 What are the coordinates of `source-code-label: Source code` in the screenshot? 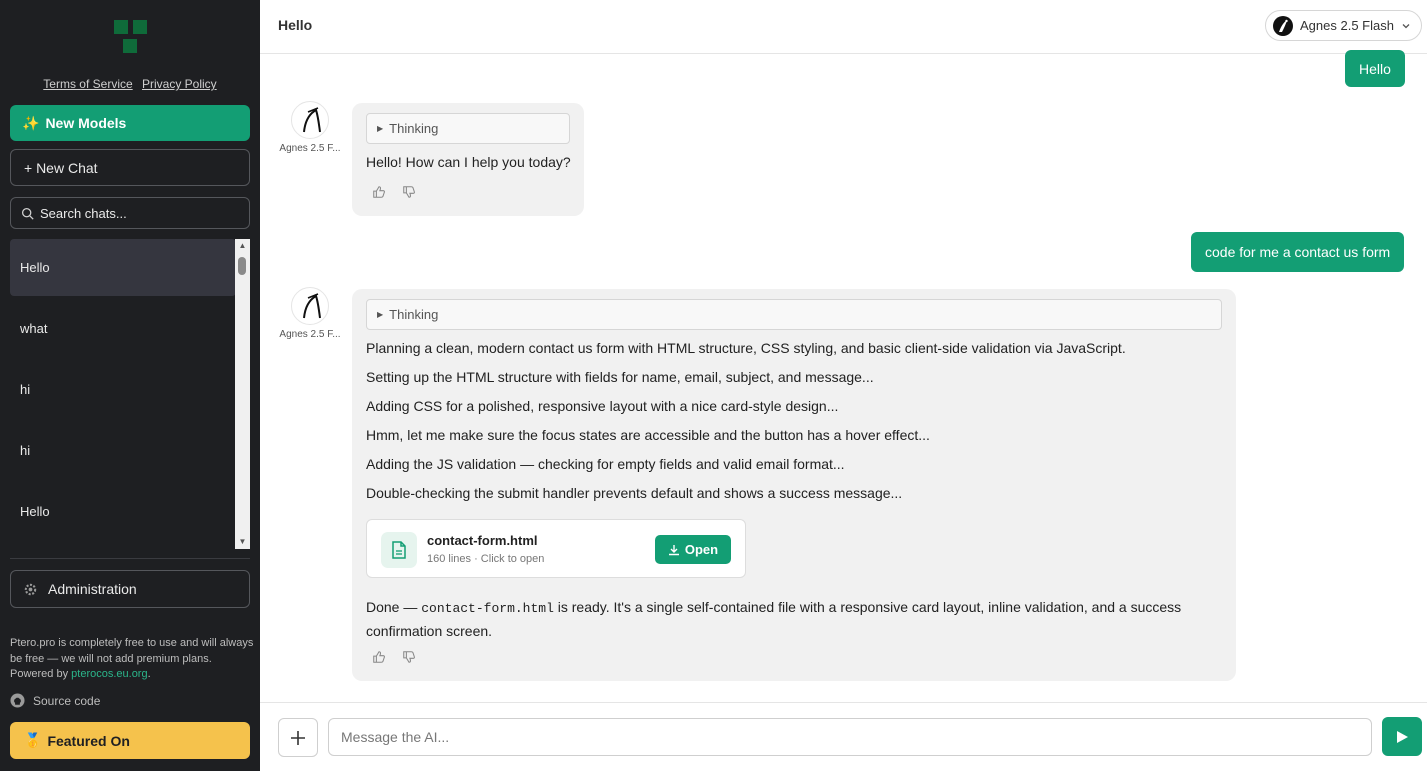 It's located at (67, 700).